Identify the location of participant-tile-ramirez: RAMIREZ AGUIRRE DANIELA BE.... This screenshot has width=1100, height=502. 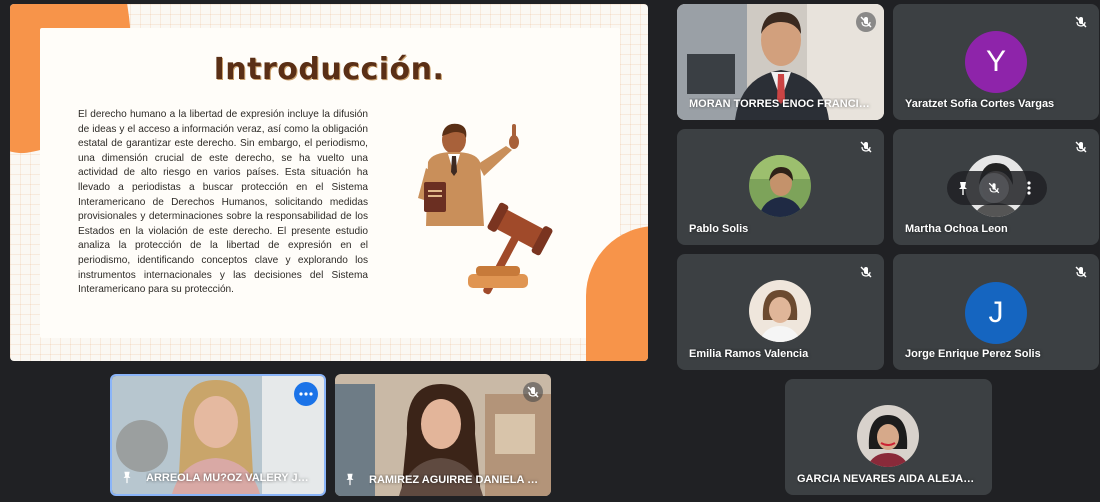
(443, 435).